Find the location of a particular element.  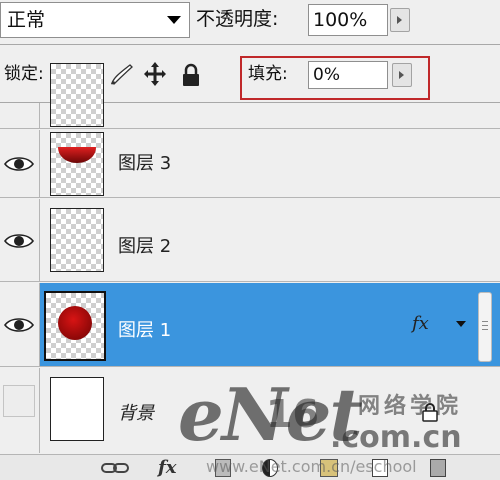

empty-visibility-box is located at coordinates (19, 401).